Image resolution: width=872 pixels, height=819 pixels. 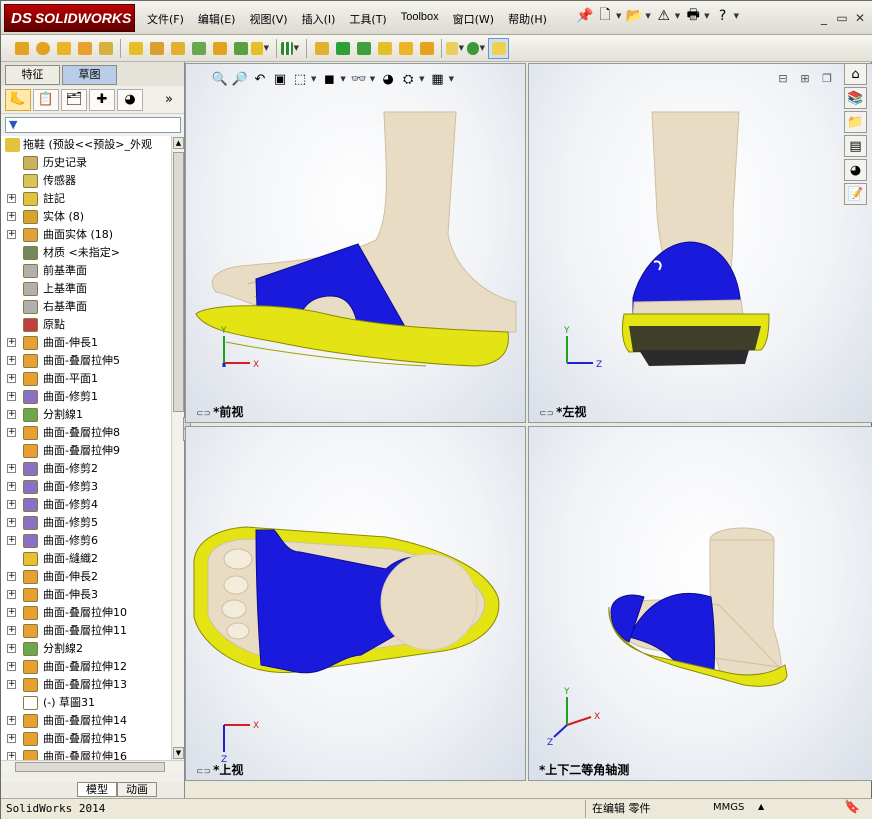 What do you see at coordinates (363, 48) in the screenshot?
I see `delete-face-tool-icon` at bounding box center [363, 48].